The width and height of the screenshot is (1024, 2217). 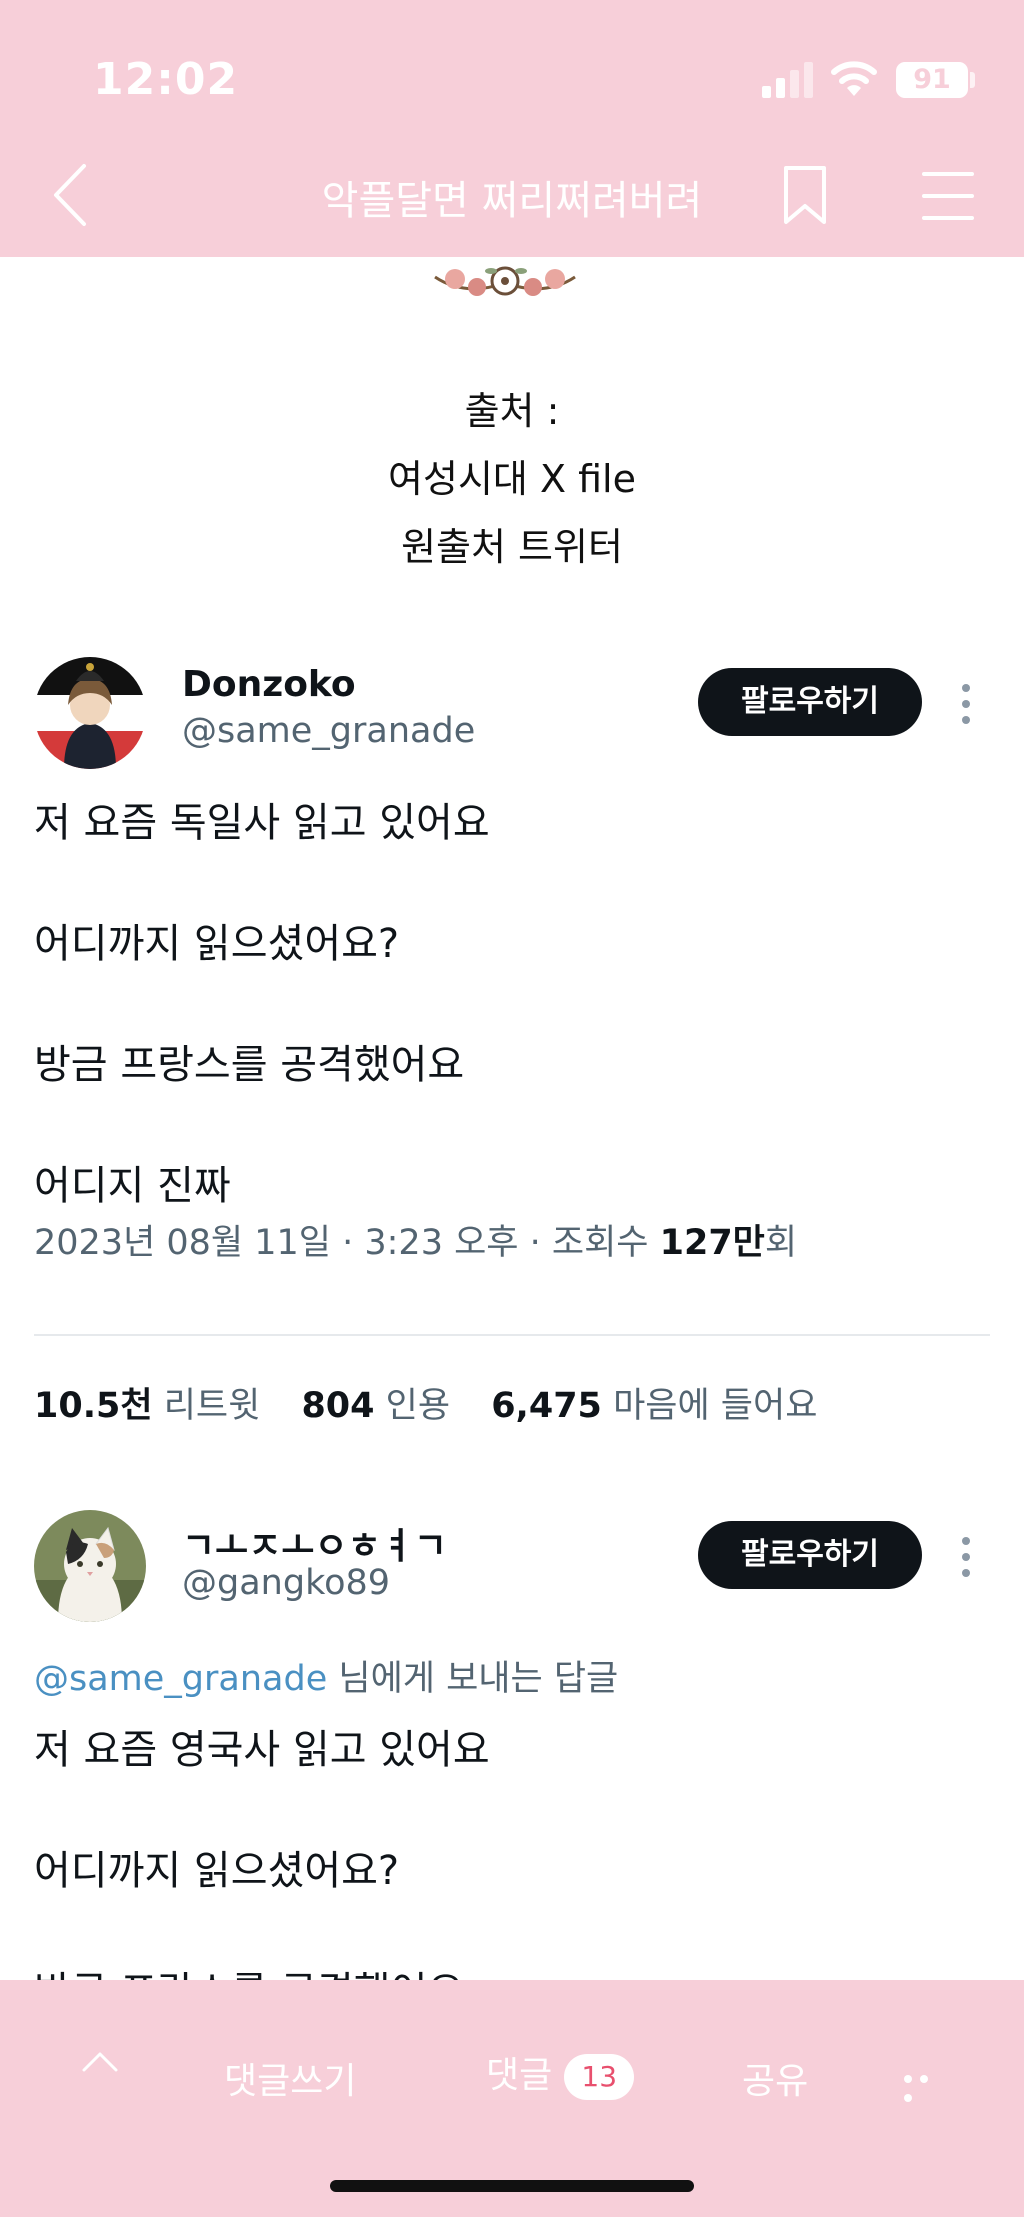 I want to click on quote-count: 804, so click(x=337, y=1406).